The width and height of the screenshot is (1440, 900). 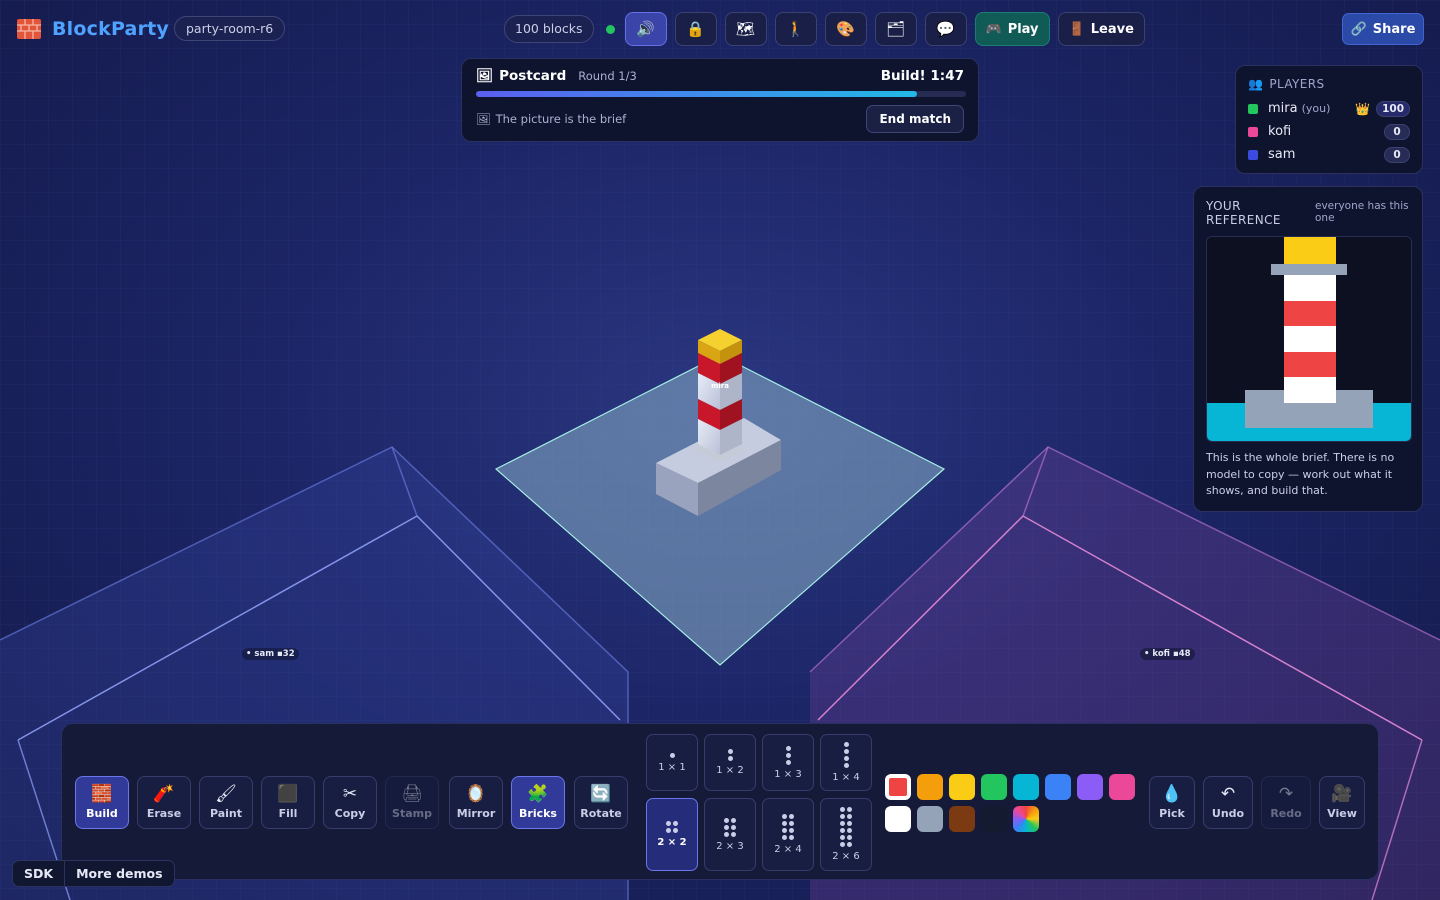 I want to click on brick-size-2x3: 2 × 3, so click(x=730, y=834).